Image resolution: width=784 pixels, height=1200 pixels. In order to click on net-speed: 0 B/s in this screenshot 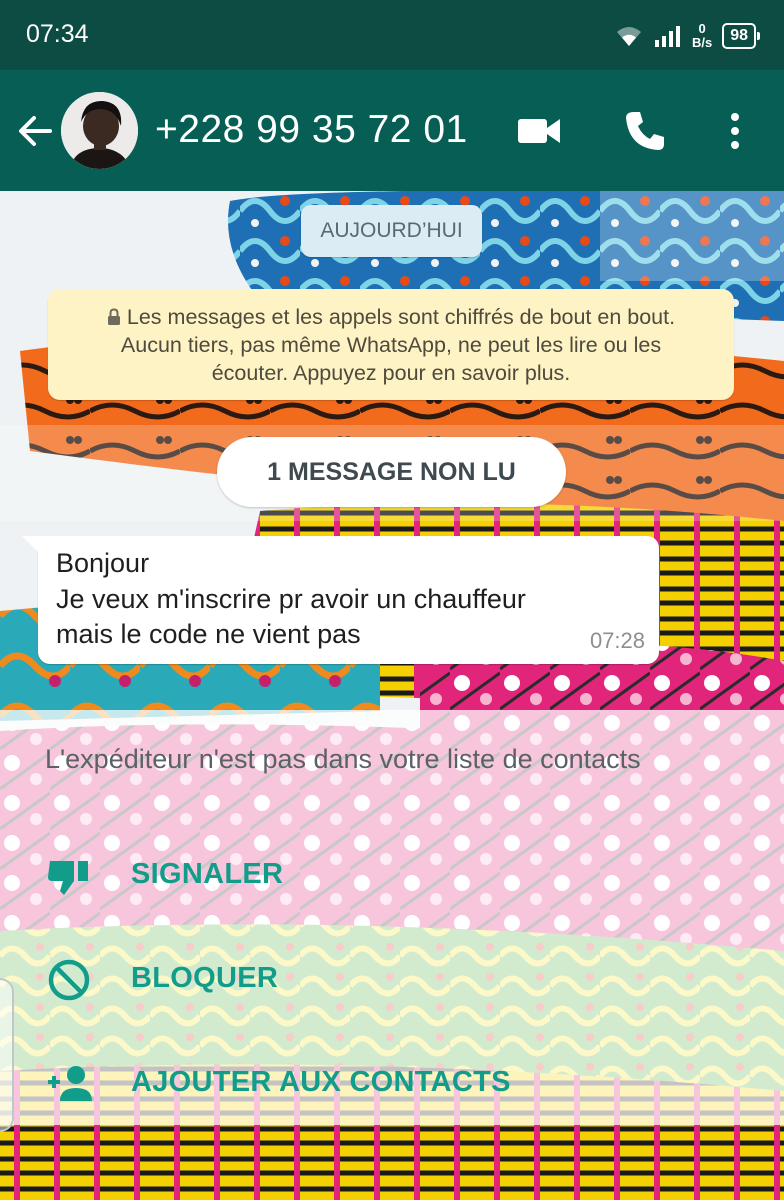, I will do `click(702, 36)`.